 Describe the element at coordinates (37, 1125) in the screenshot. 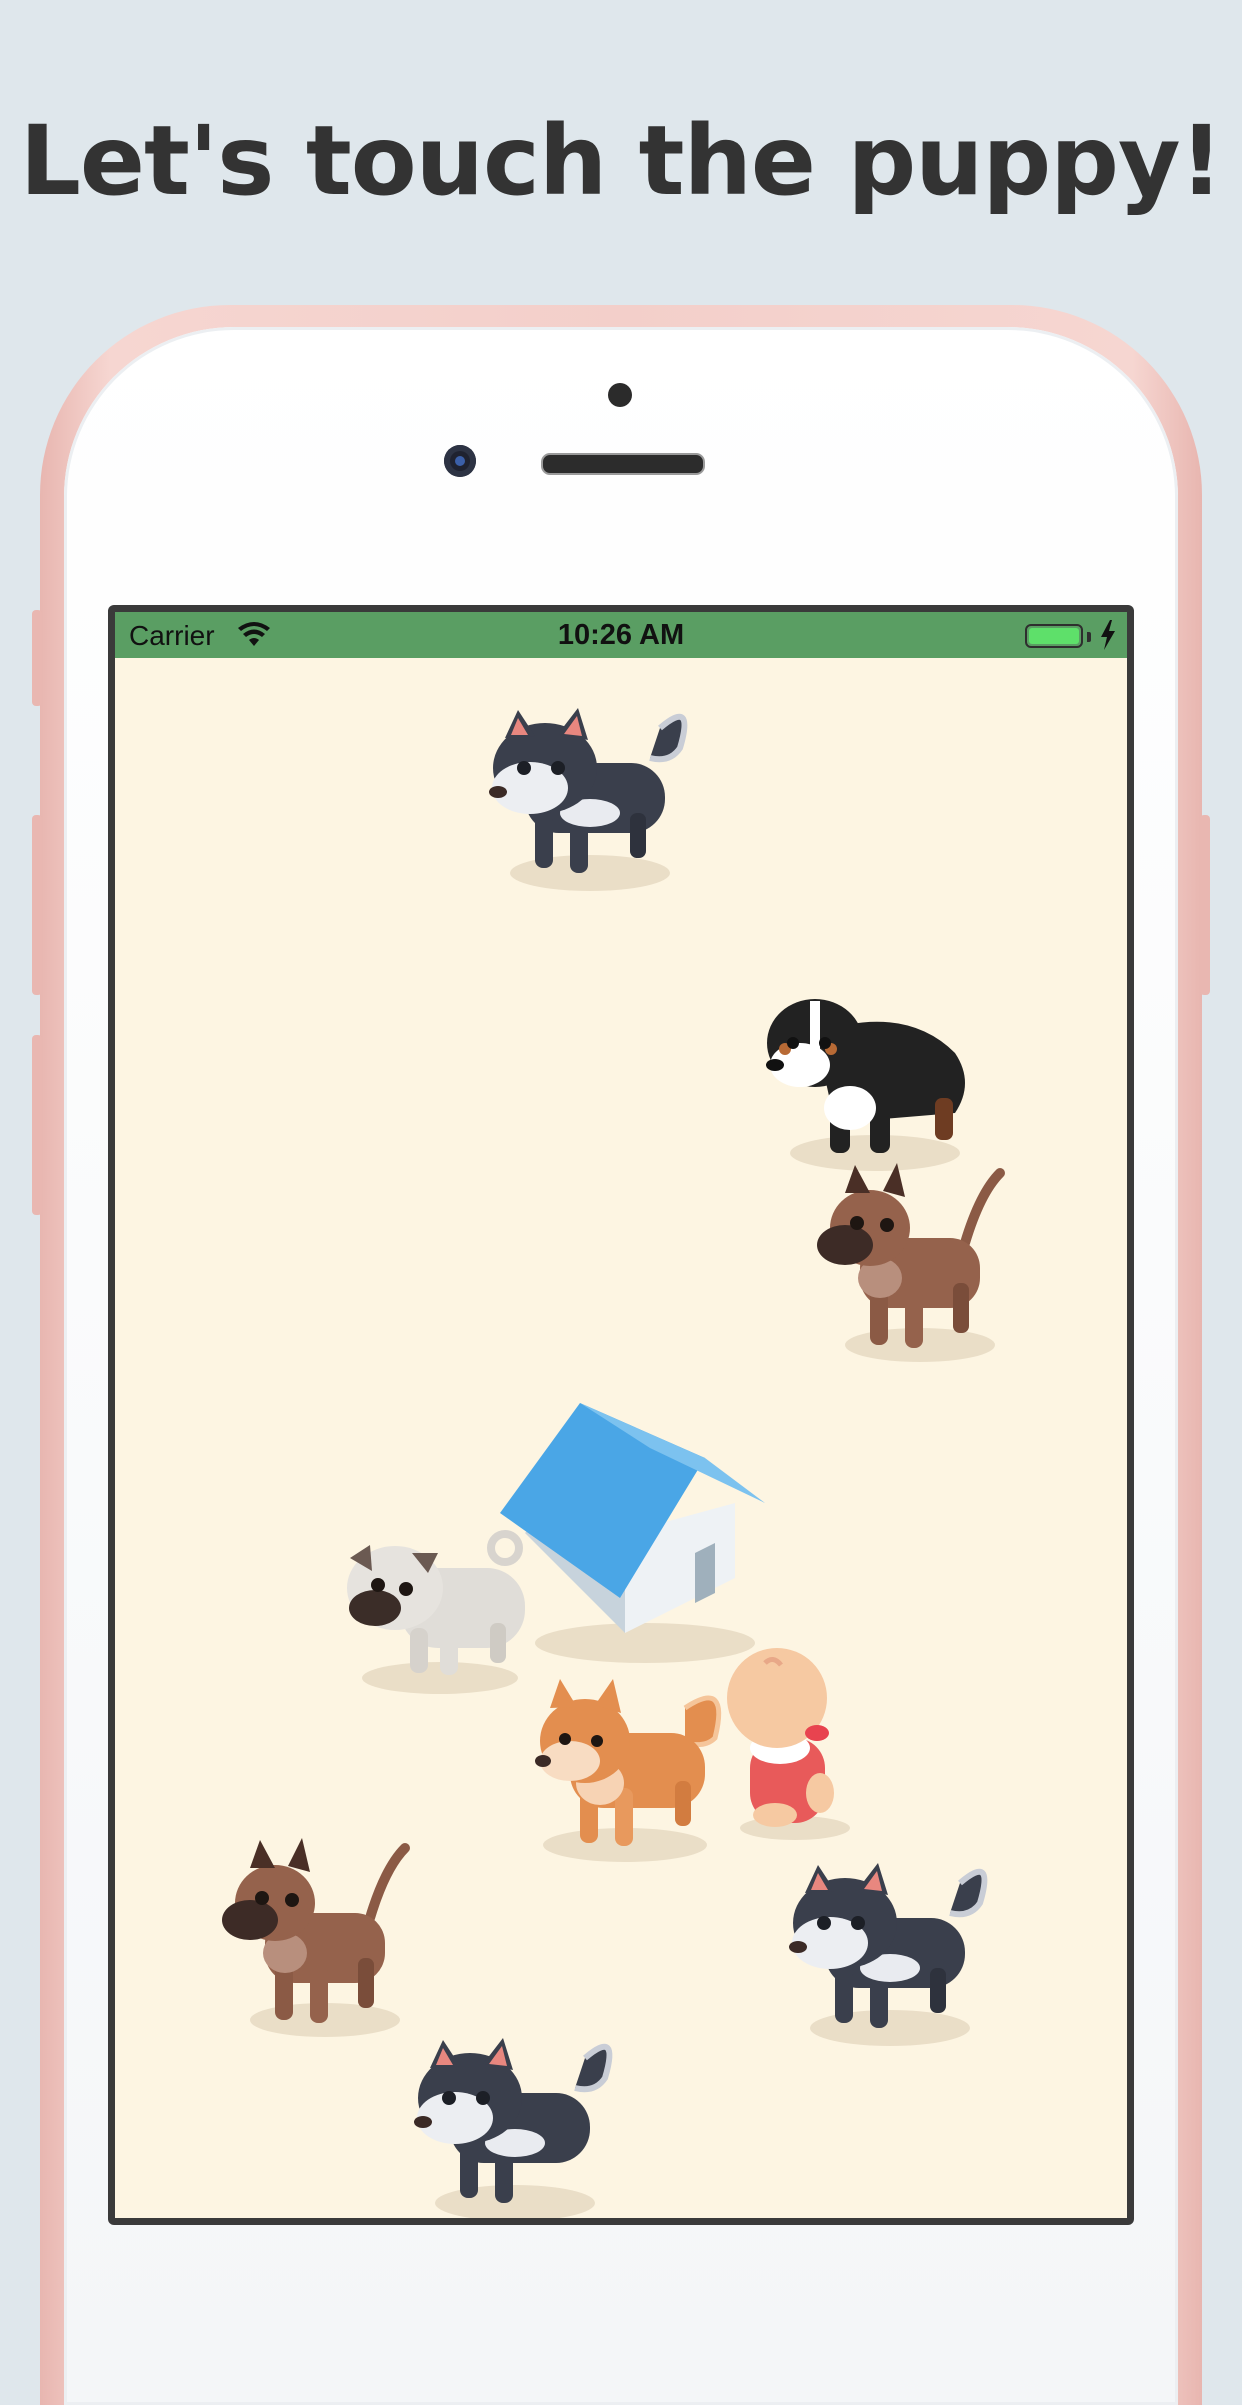

I see `volume-down-button` at that location.